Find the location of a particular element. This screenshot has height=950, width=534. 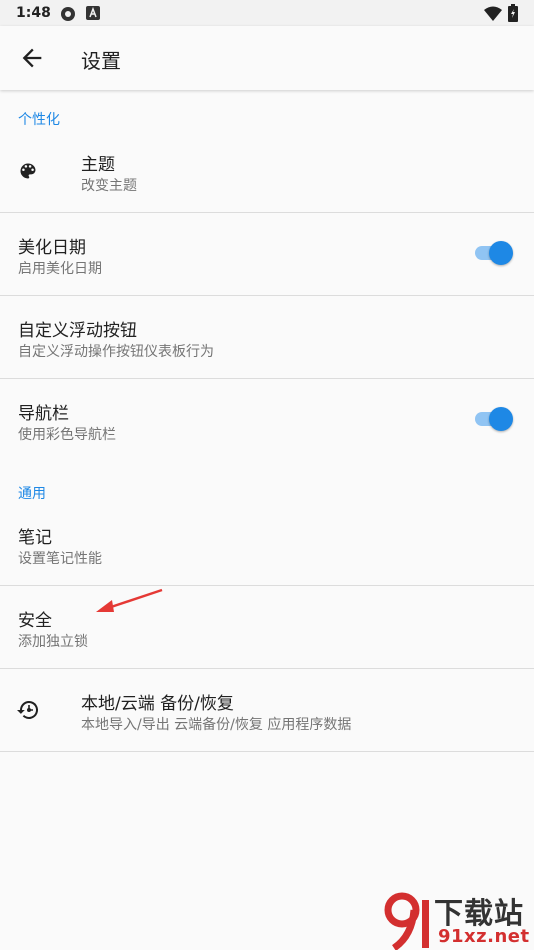

settings-item-backup: 本地/云端 备份/恢复 本地导入/导出 云端备份/恢复 应用程序数据 is located at coordinates (267, 710).